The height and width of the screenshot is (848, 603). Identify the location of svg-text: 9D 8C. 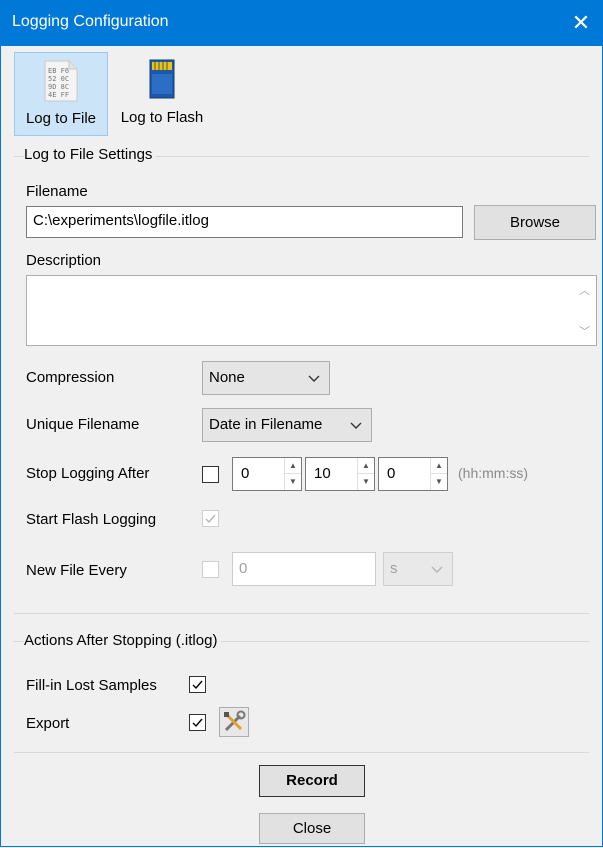
(58, 87).